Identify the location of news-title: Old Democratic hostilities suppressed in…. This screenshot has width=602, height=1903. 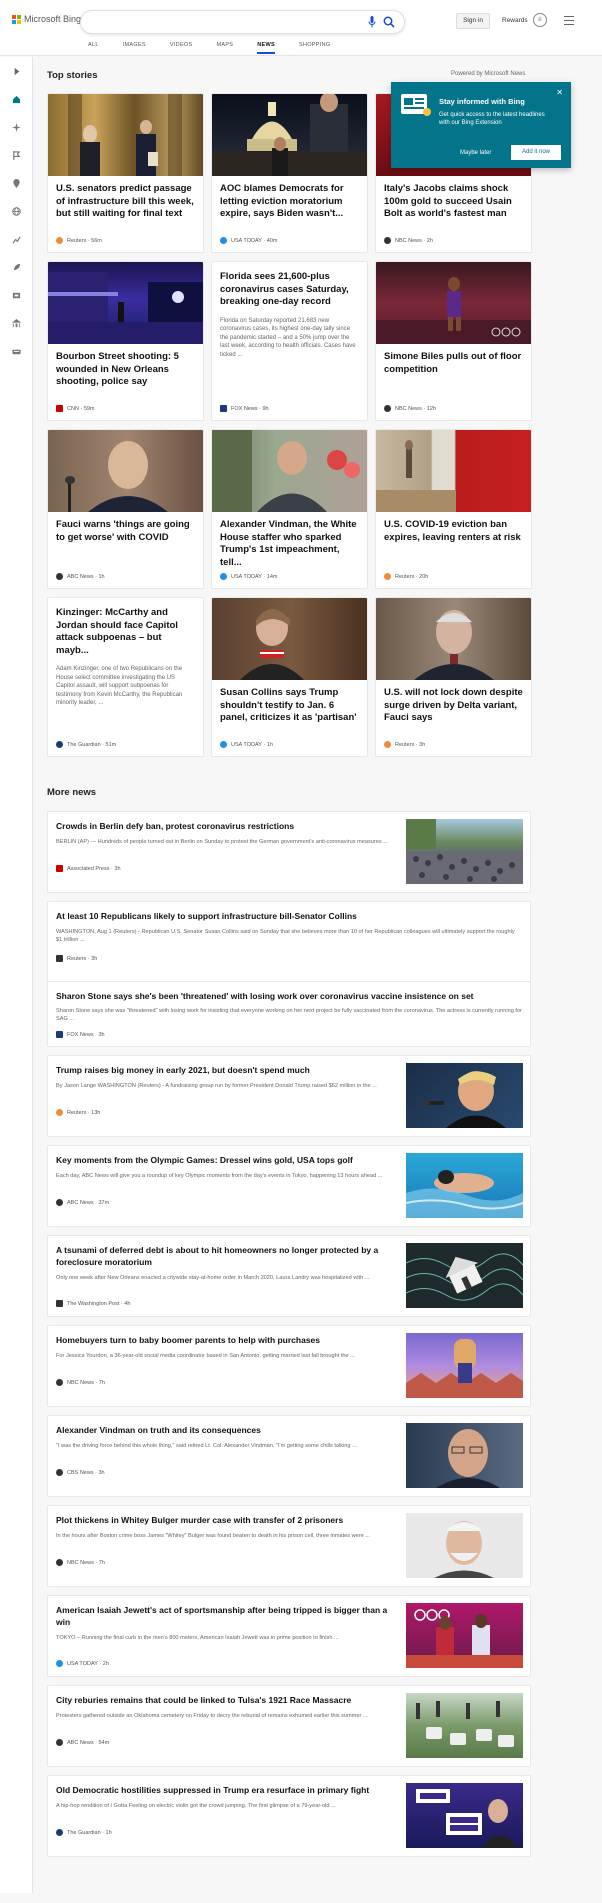
(228, 1791).